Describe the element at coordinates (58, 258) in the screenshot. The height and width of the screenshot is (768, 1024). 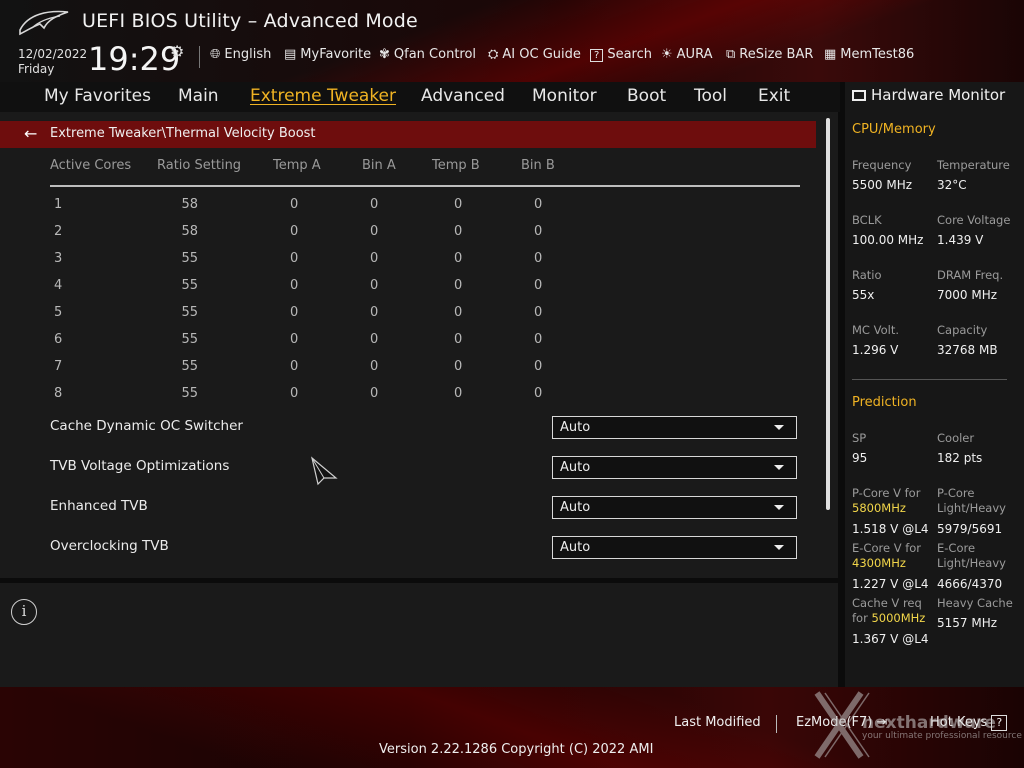
I see `table-cell: 3` at that location.